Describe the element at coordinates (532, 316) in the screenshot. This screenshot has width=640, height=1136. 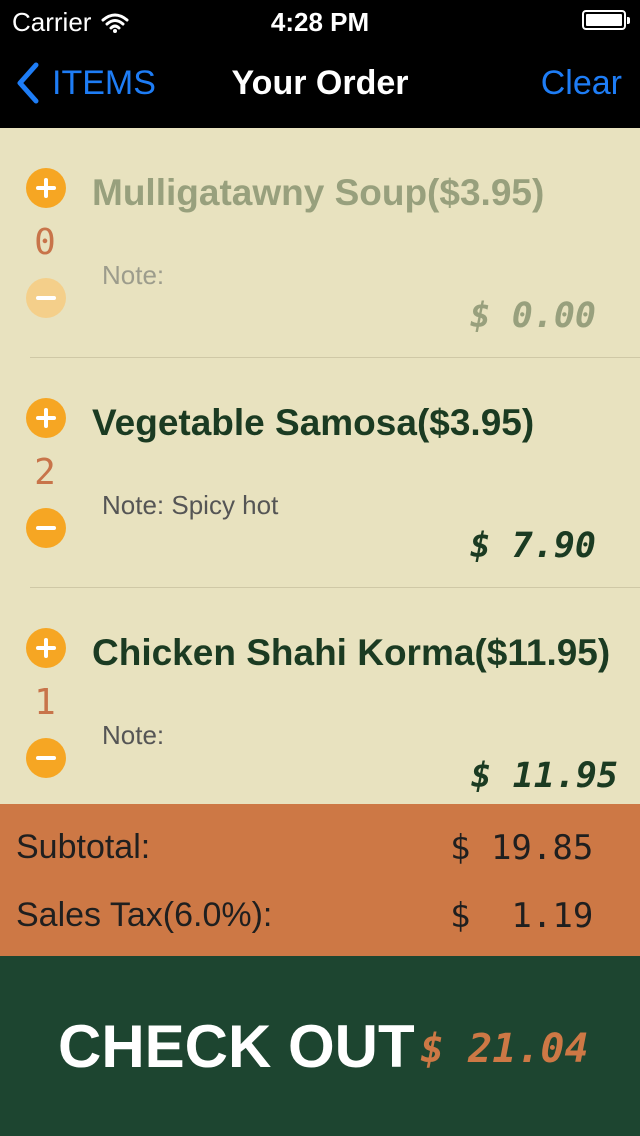
I see `item-total: $ 0.00` at that location.